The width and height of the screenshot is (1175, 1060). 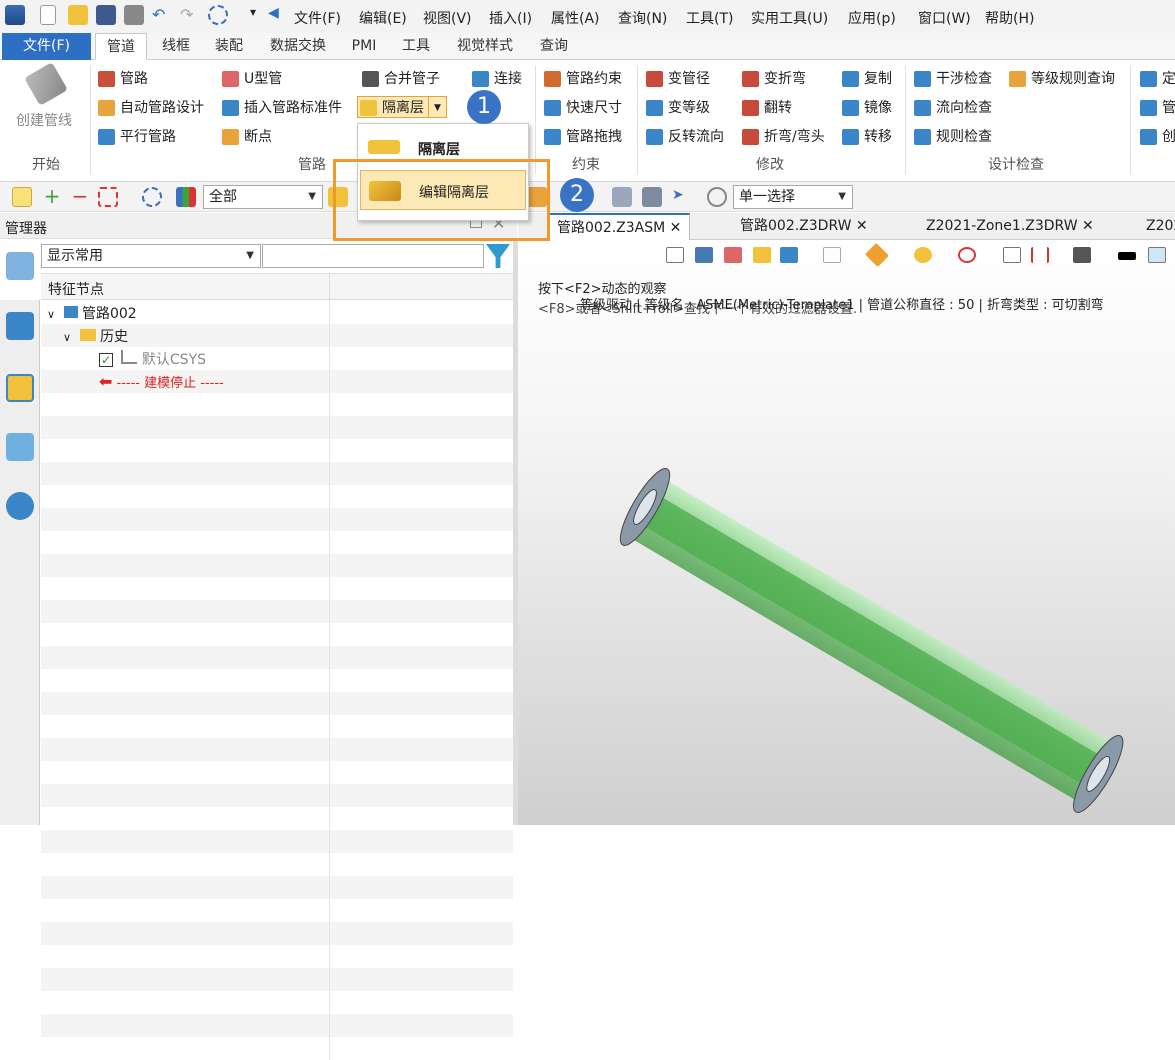 I want to click on bend-elbow-button: 折弯/弯头, so click(x=782, y=137).